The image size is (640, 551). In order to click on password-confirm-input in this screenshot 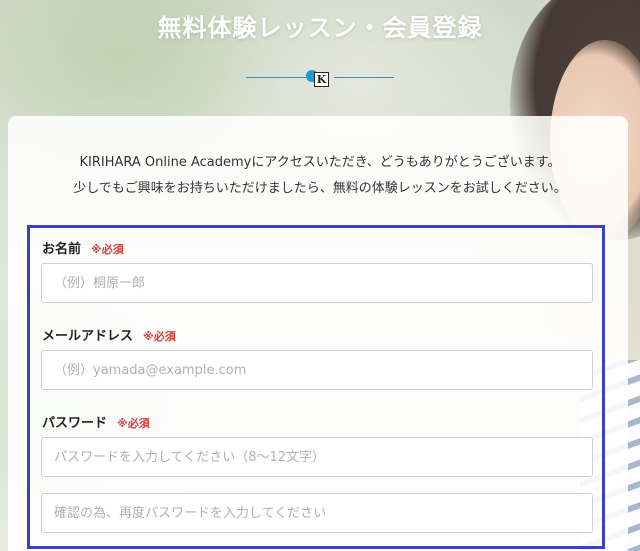, I will do `click(317, 513)`.